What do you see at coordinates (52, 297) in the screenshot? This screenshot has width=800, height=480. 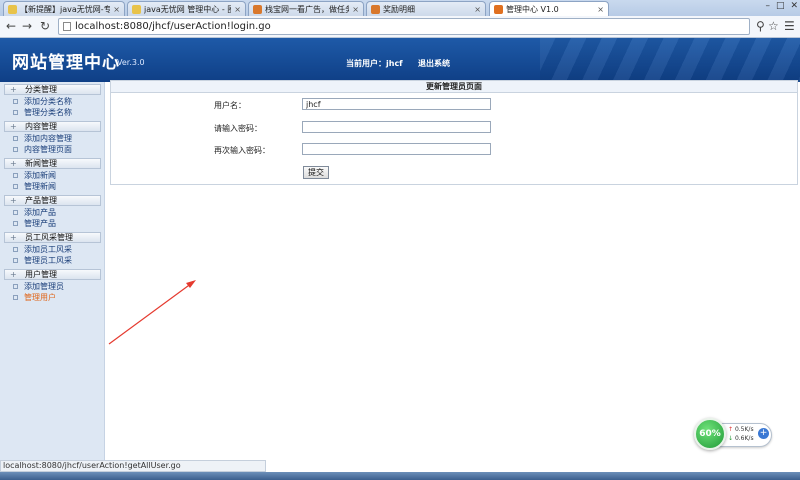 I see `sidebar-link: 管理用户` at bounding box center [52, 297].